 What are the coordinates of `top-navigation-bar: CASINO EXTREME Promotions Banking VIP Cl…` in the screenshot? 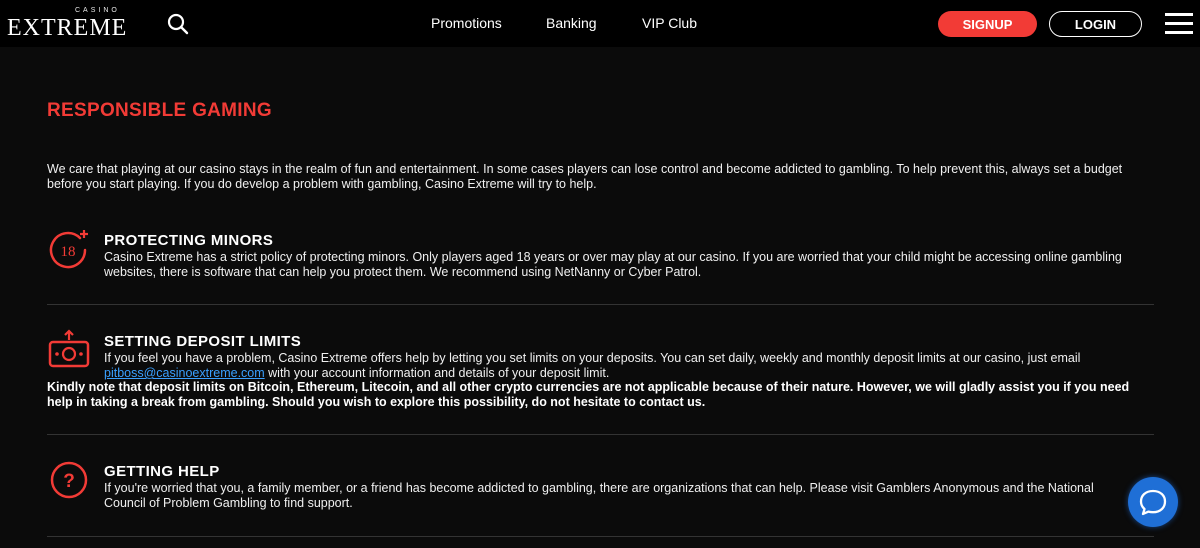 It's located at (600, 23).